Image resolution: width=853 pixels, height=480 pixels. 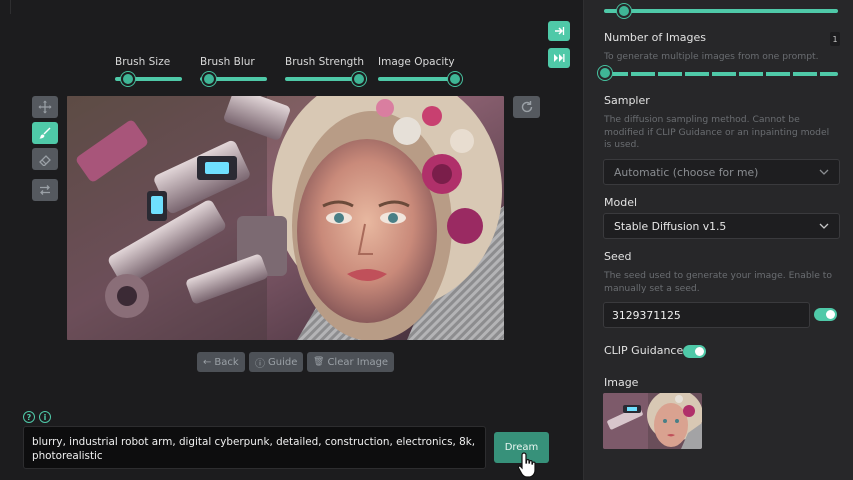 I want to click on swap-icon, so click(x=45, y=190).